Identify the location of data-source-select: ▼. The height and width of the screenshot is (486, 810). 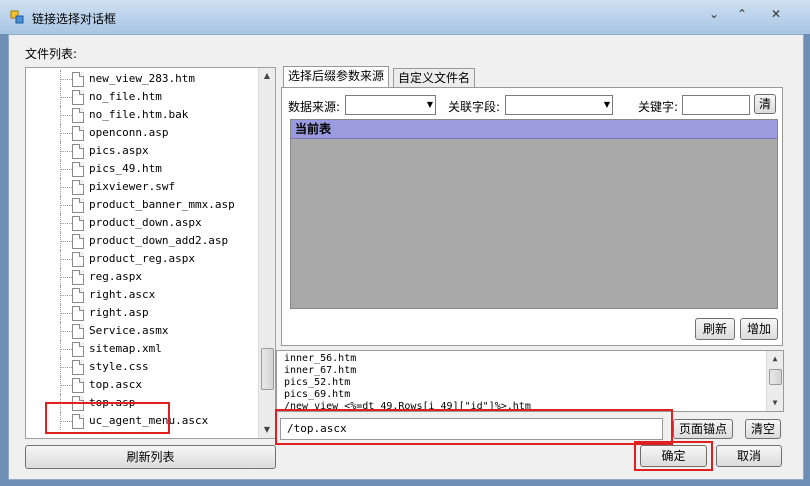
(390, 105).